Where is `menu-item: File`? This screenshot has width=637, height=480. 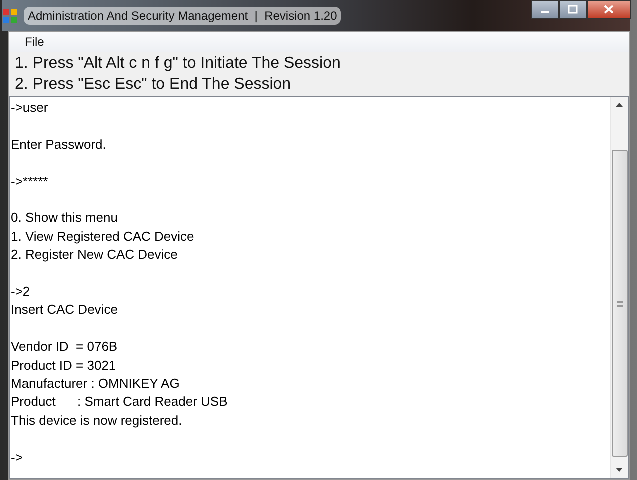 menu-item: File is located at coordinates (34, 42).